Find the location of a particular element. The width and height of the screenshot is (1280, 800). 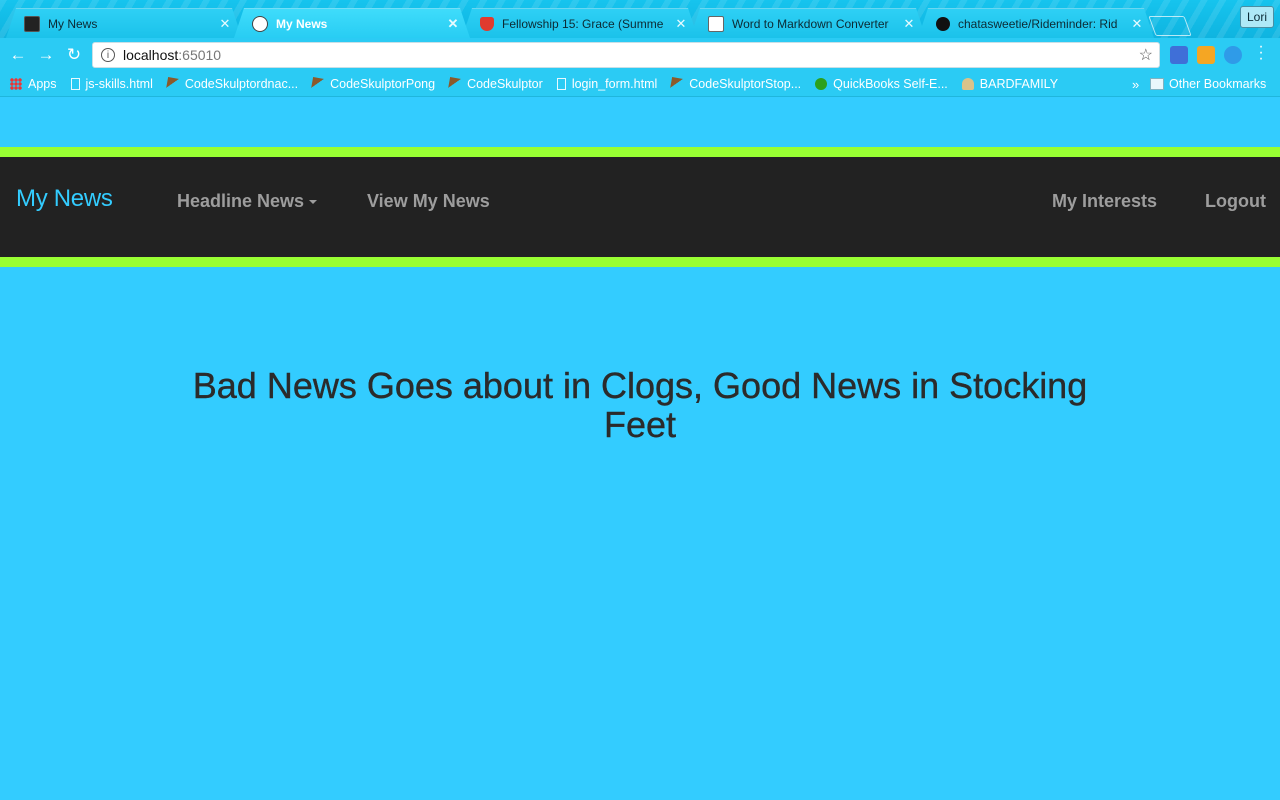

browser-tab-active: My News ✕ is located at coordinates (352, 23).